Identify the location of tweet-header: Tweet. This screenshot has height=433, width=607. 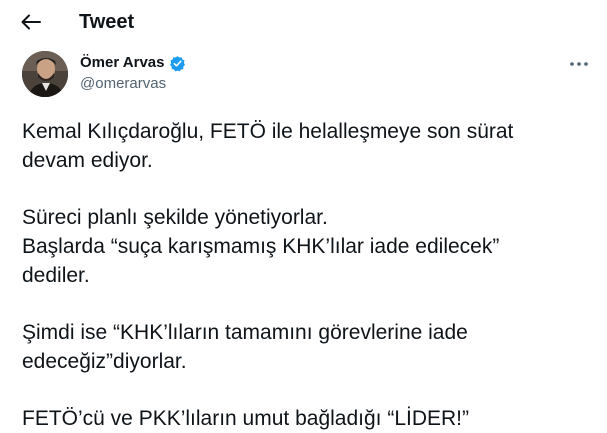
(303, 22).